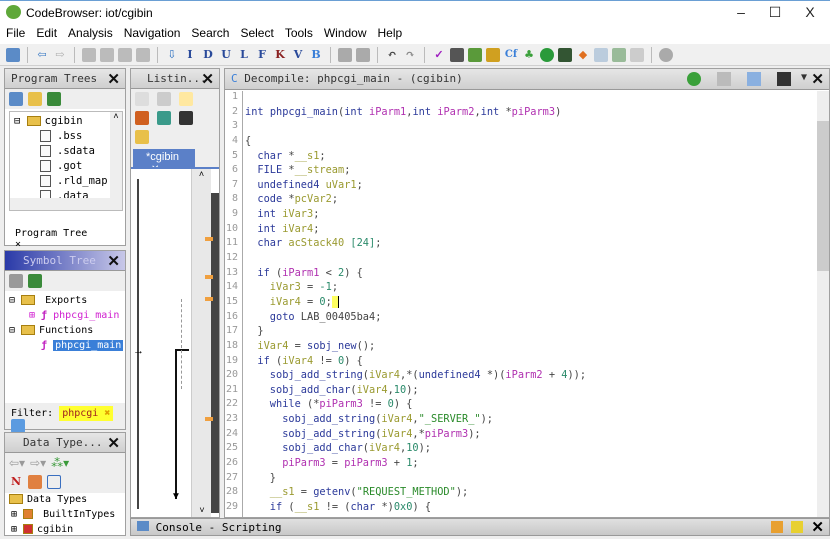 This screenshot has height=539, width=830. Describe the element at coordinates (282, 214) in the screenshot. I see `code-line: int iVar3;` at that location.